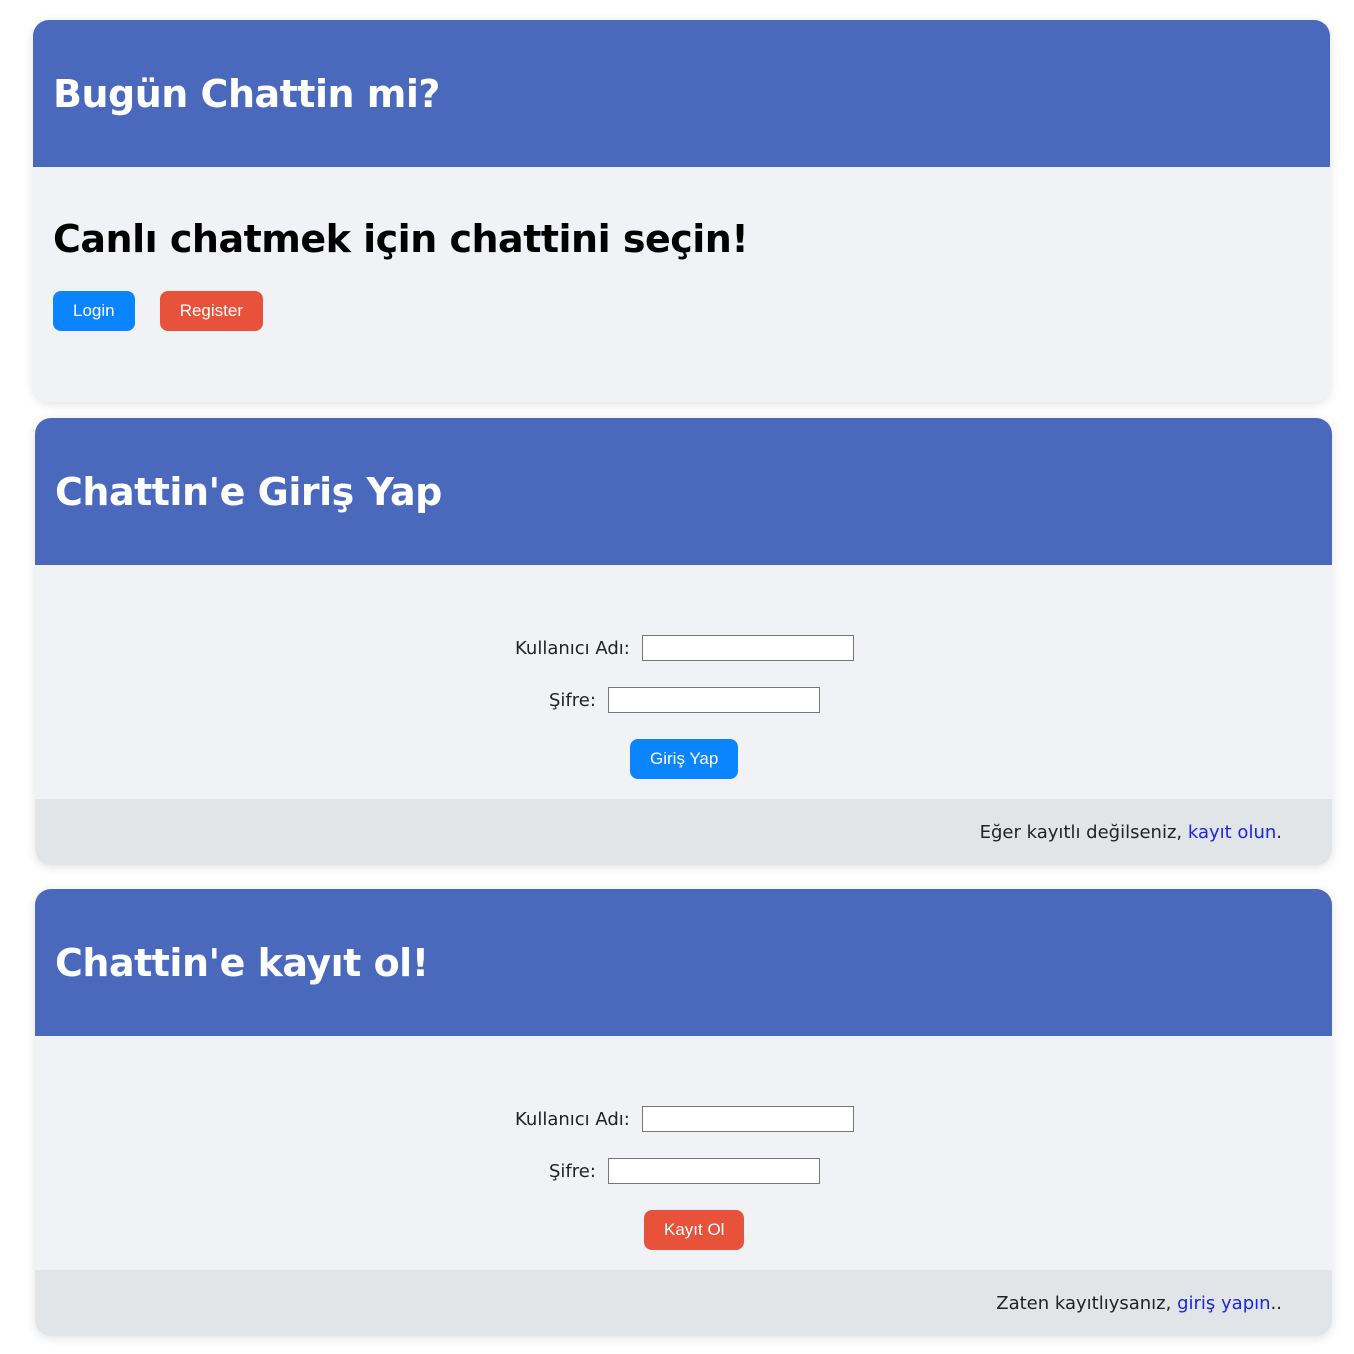 This screenshot has height=1354, width=1354. What do you see at coordinates (572, 1119) in the screenshot?
I see `register-username-label: Kullanıcı Adı:` at bounding box center [572, 1119].